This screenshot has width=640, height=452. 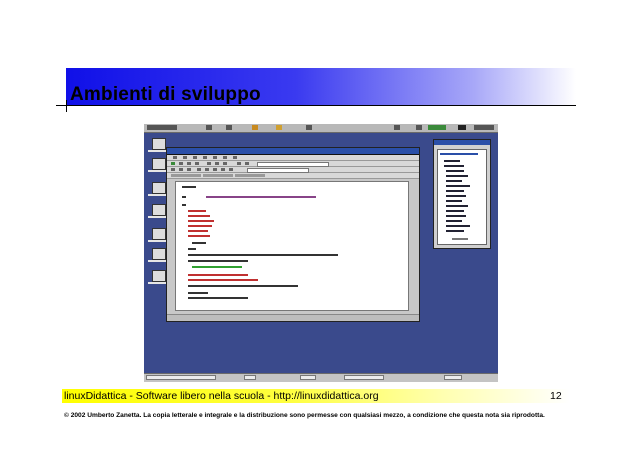 What do you see at coordinates (292, 246) in the screenshot?
I see `code-editor` at bounding box center [292, 246].